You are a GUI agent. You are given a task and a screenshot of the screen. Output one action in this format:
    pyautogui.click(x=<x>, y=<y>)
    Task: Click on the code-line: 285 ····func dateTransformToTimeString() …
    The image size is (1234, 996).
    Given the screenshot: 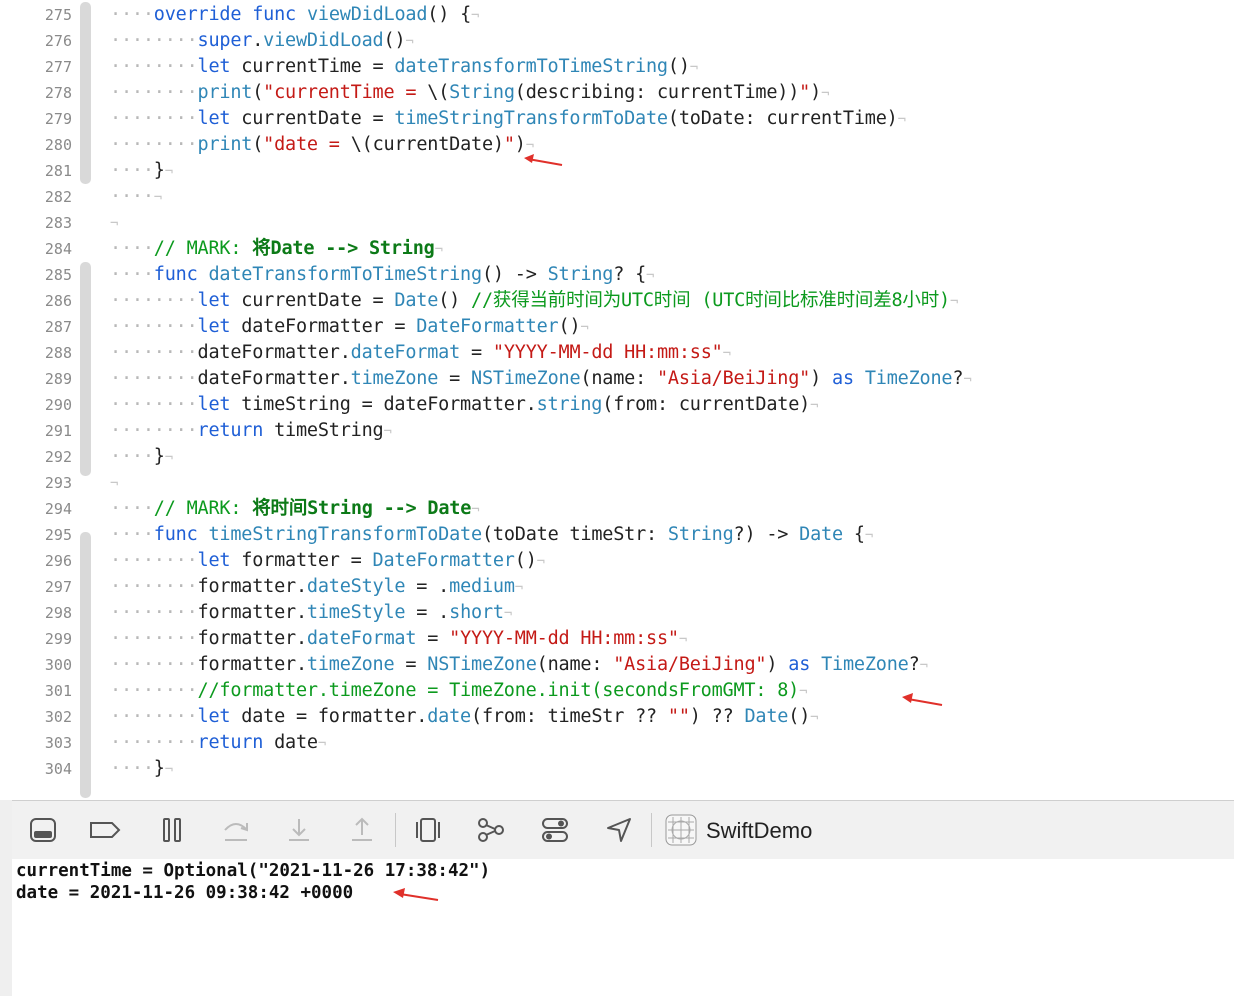 What is the action you would take?
    pyautogui.click(x=617, y=275)
    